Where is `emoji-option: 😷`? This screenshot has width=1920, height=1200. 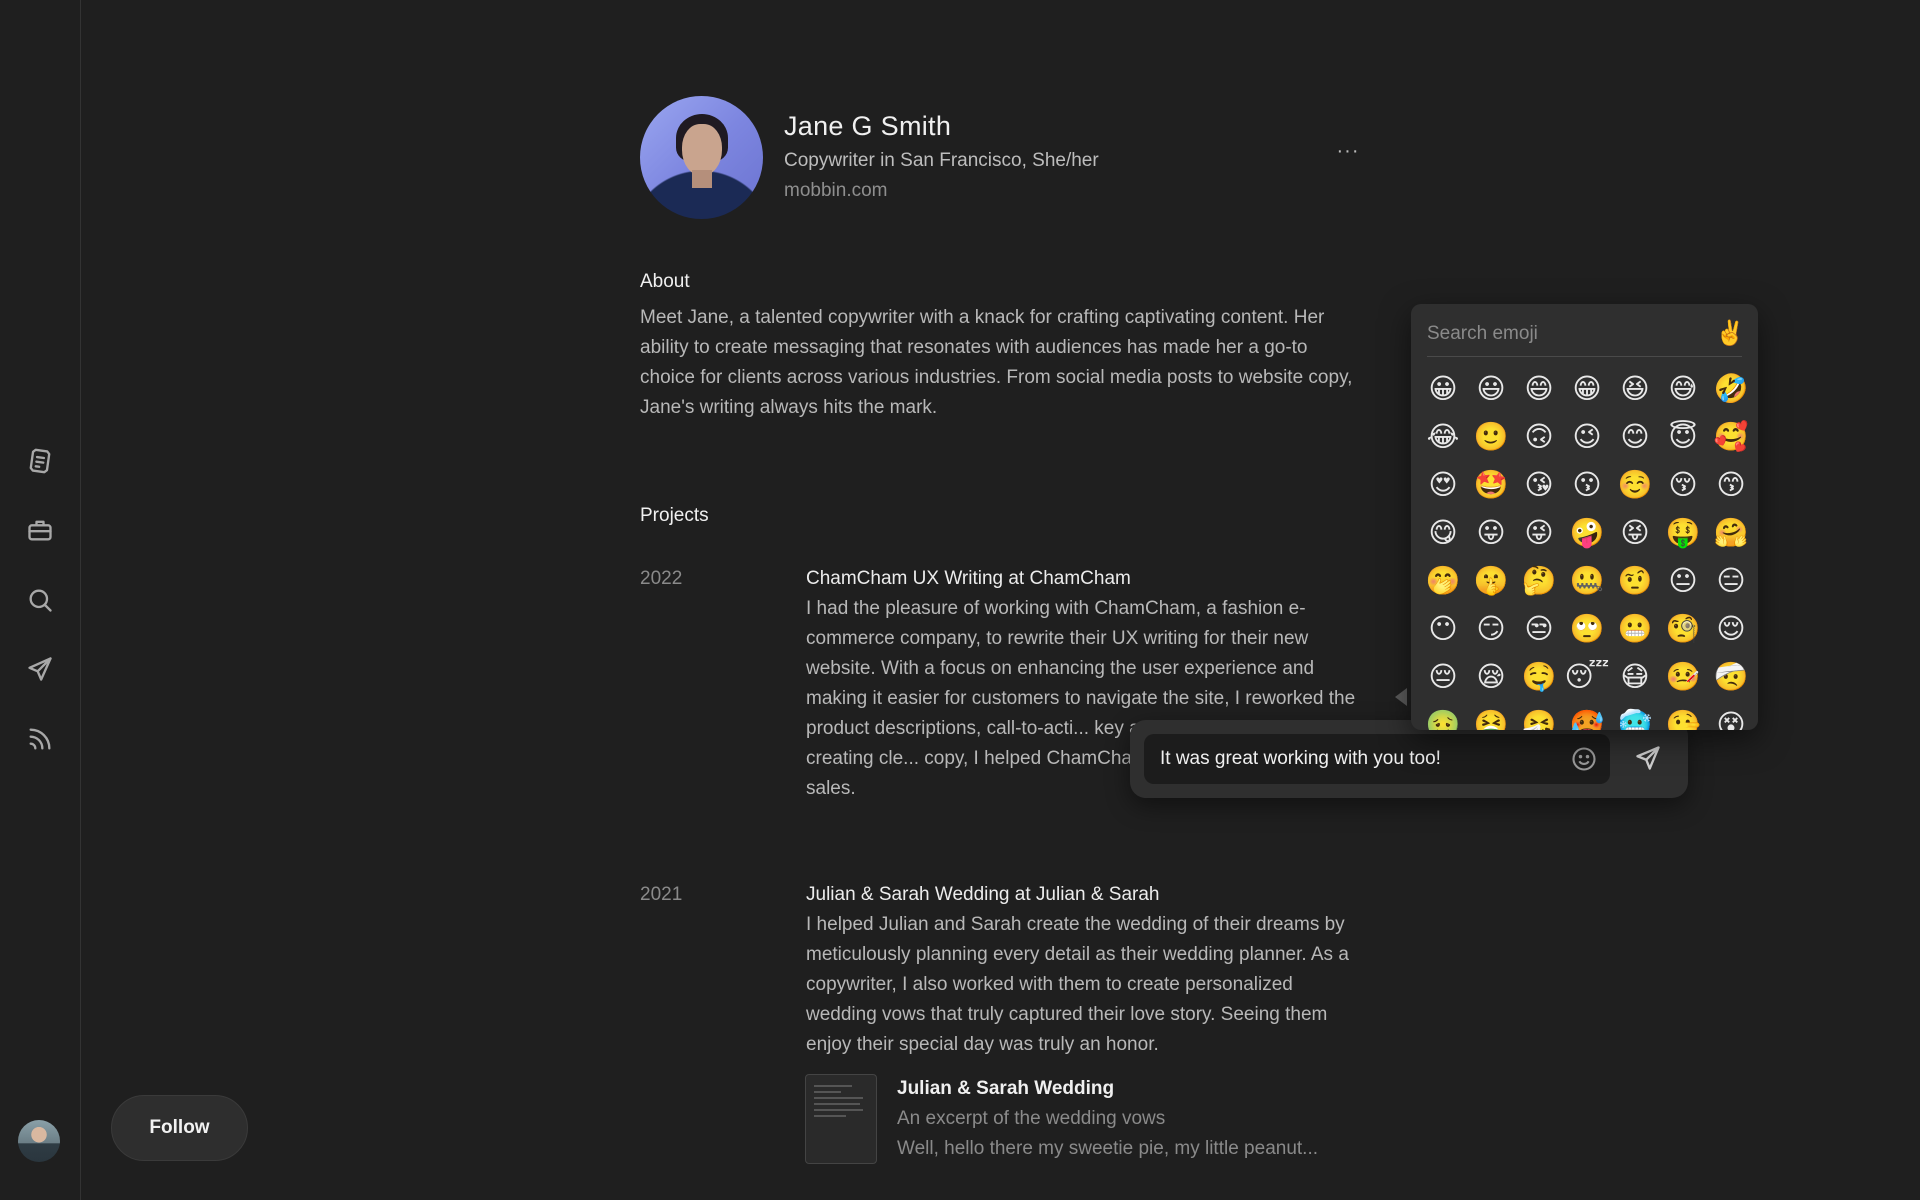 emoji-option: 😷 is located at coordinates (1635, 676).